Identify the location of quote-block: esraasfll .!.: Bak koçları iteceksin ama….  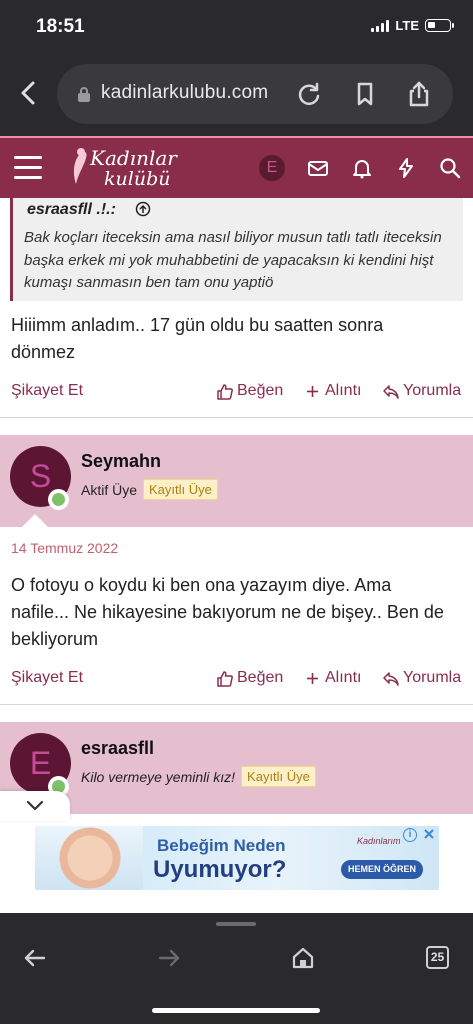
(236, 249).